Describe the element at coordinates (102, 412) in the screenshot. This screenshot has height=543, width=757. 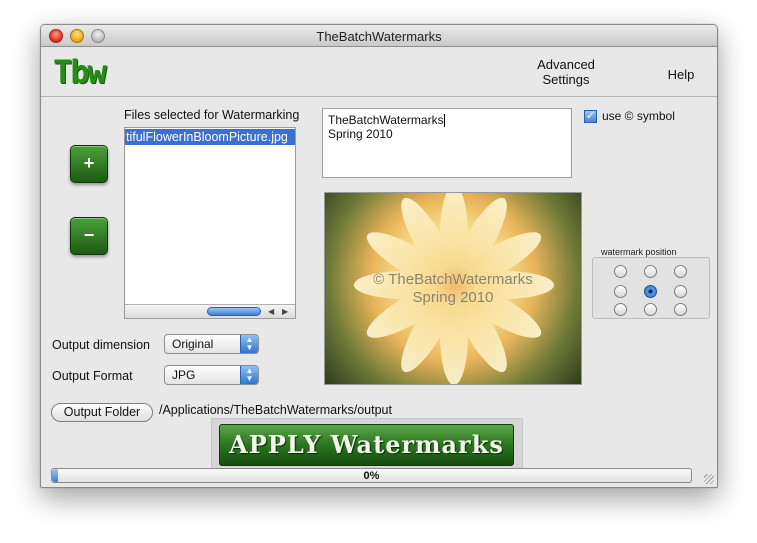
I see `output-folder-button: Output Folder` at that location.